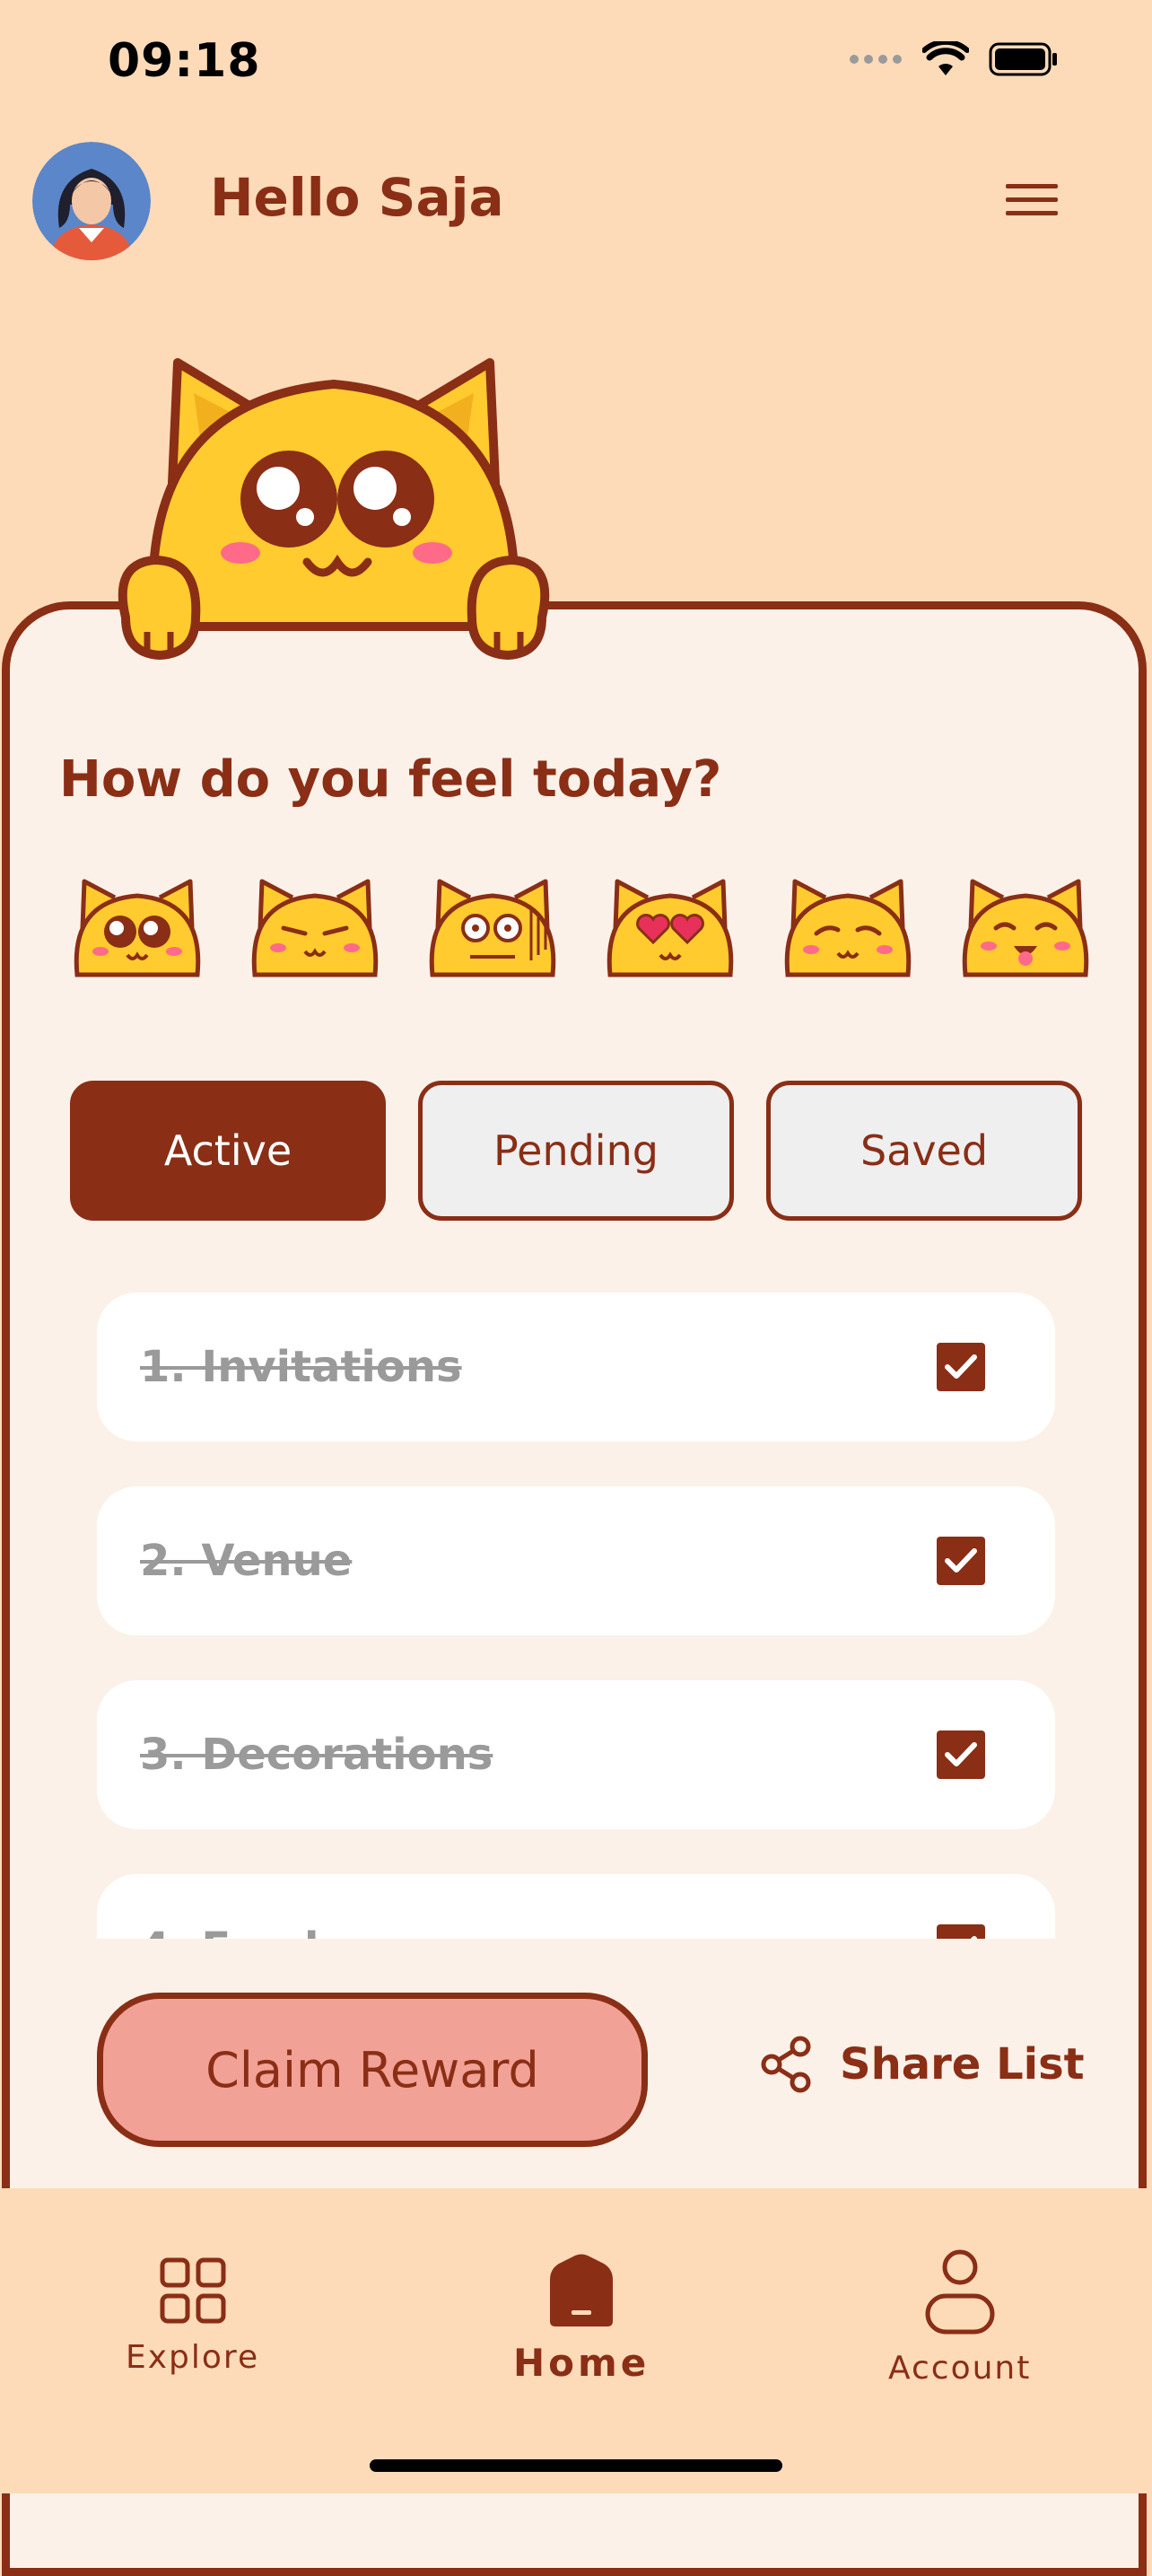 The image size is (1152, 2576). I want to click on nav-home: Home, so click(581, 2319).